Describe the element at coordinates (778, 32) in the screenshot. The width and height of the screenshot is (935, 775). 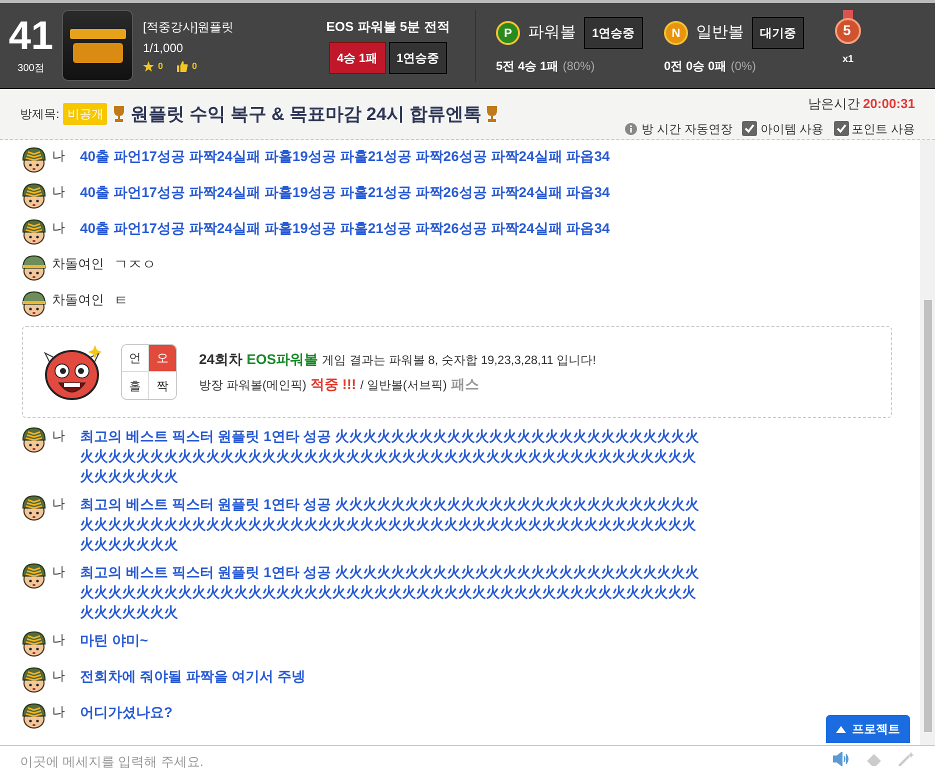
I see `ball-status-badge: 대기중` at that location.